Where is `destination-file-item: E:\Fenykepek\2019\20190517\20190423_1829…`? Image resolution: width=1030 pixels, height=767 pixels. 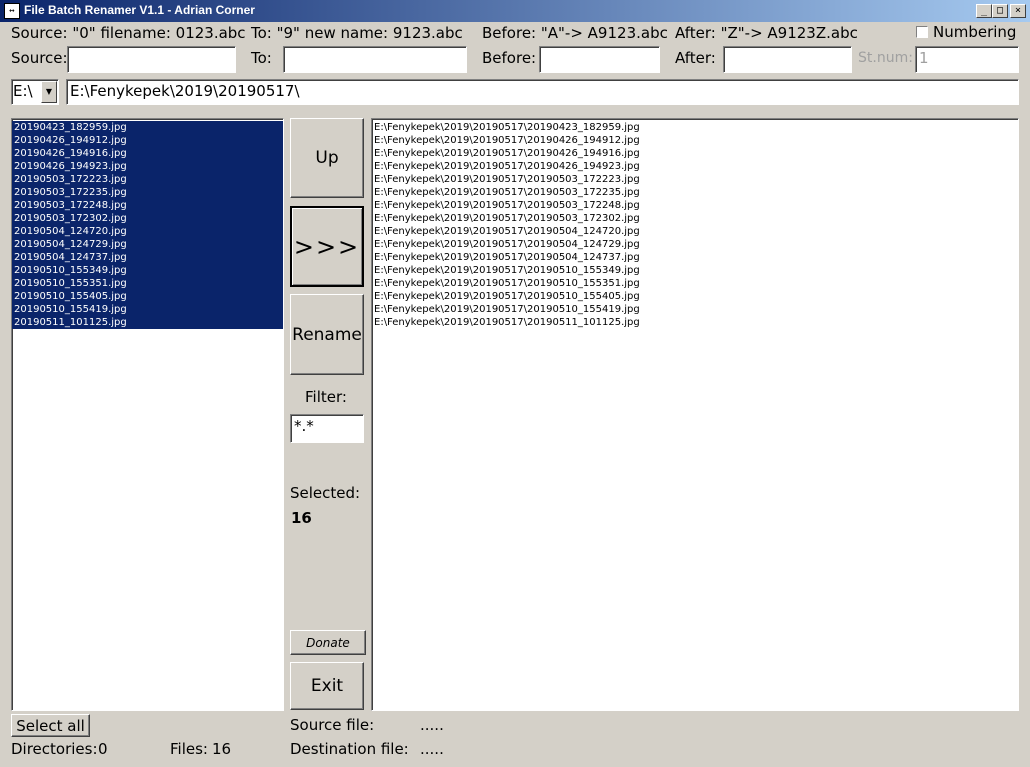 destination-file-item: E:\Fenykepek\2019\20190517\20190423_1829… is located at coordinates (695, 127).